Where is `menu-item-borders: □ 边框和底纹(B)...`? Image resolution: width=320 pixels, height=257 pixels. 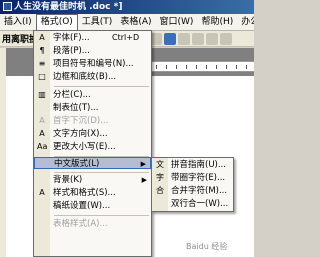 menu-item-borders: □ 边框和底纹(B)... is located at coordinates (92, 77).